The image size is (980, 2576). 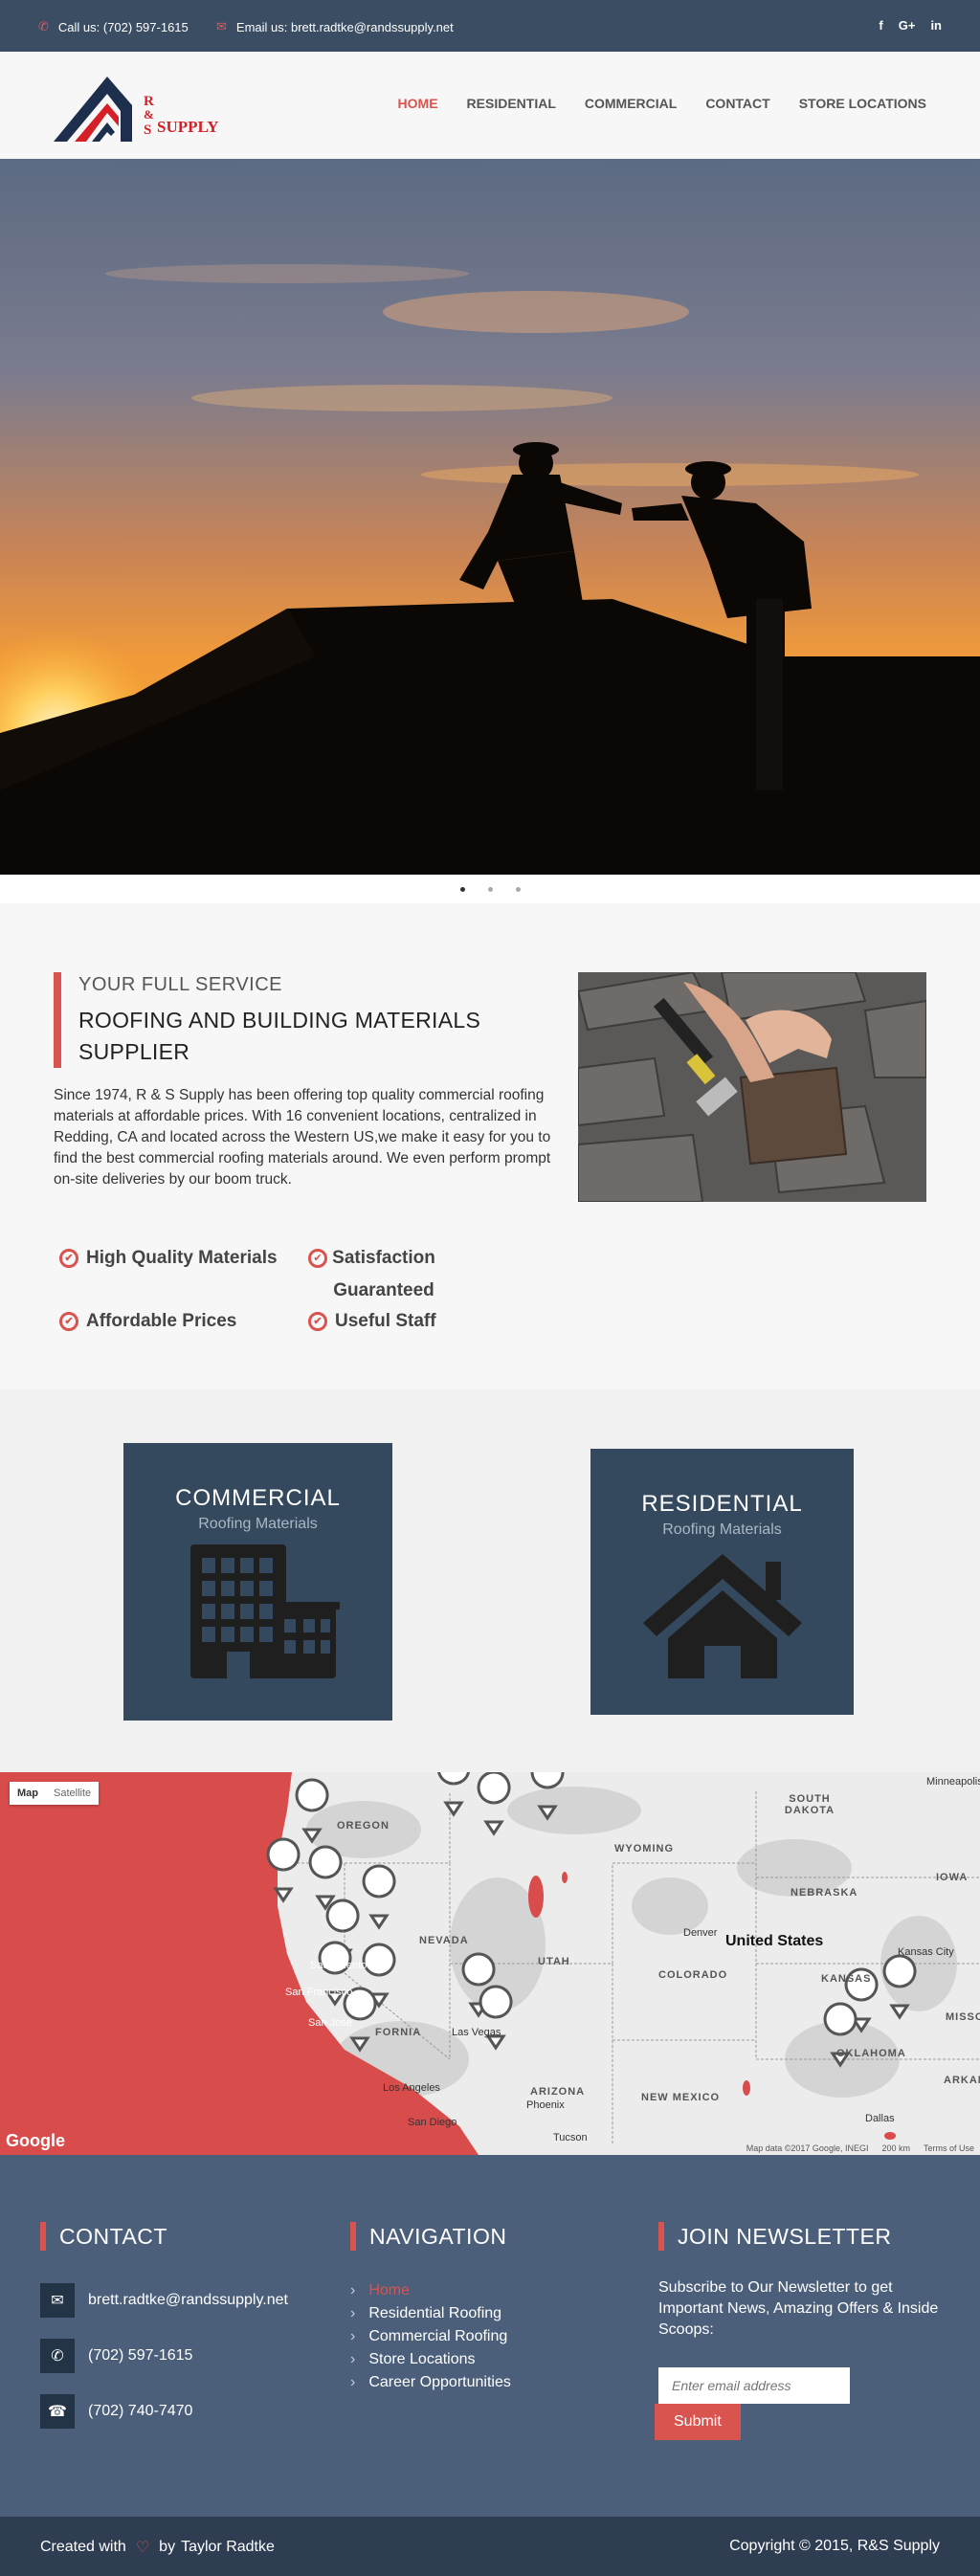 I want to click on social-links: f G+ in, so click(x=911, y=25).